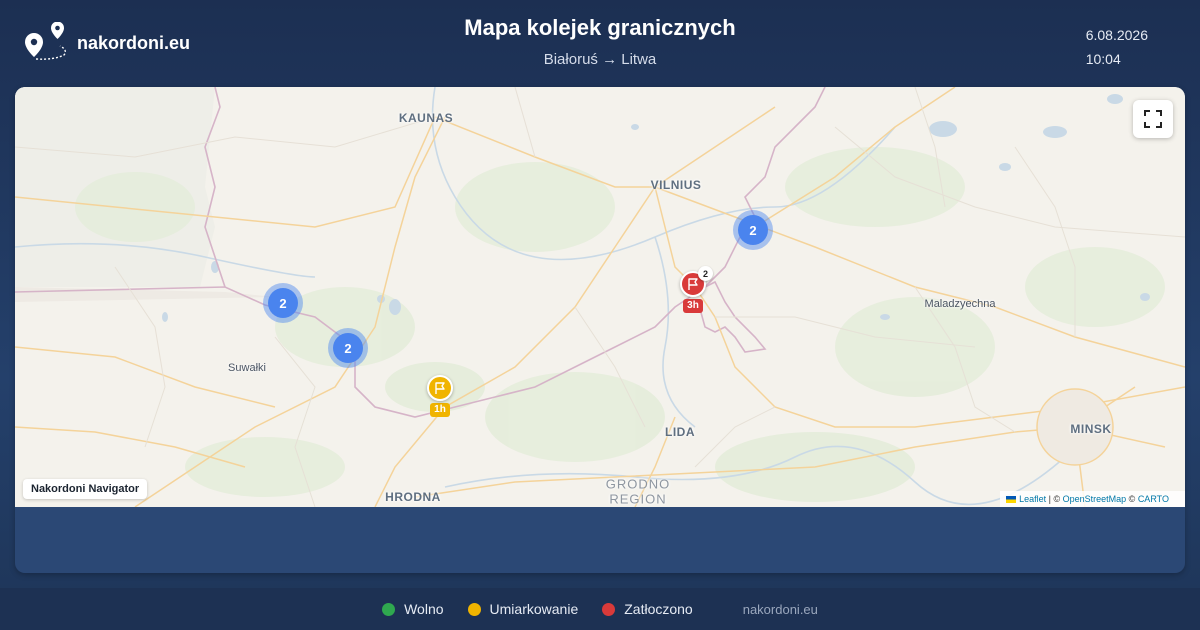 This screenshot has width=1200, height=630. I want to click on city-label-vilnius: VILNIUS, so click(676, 185).